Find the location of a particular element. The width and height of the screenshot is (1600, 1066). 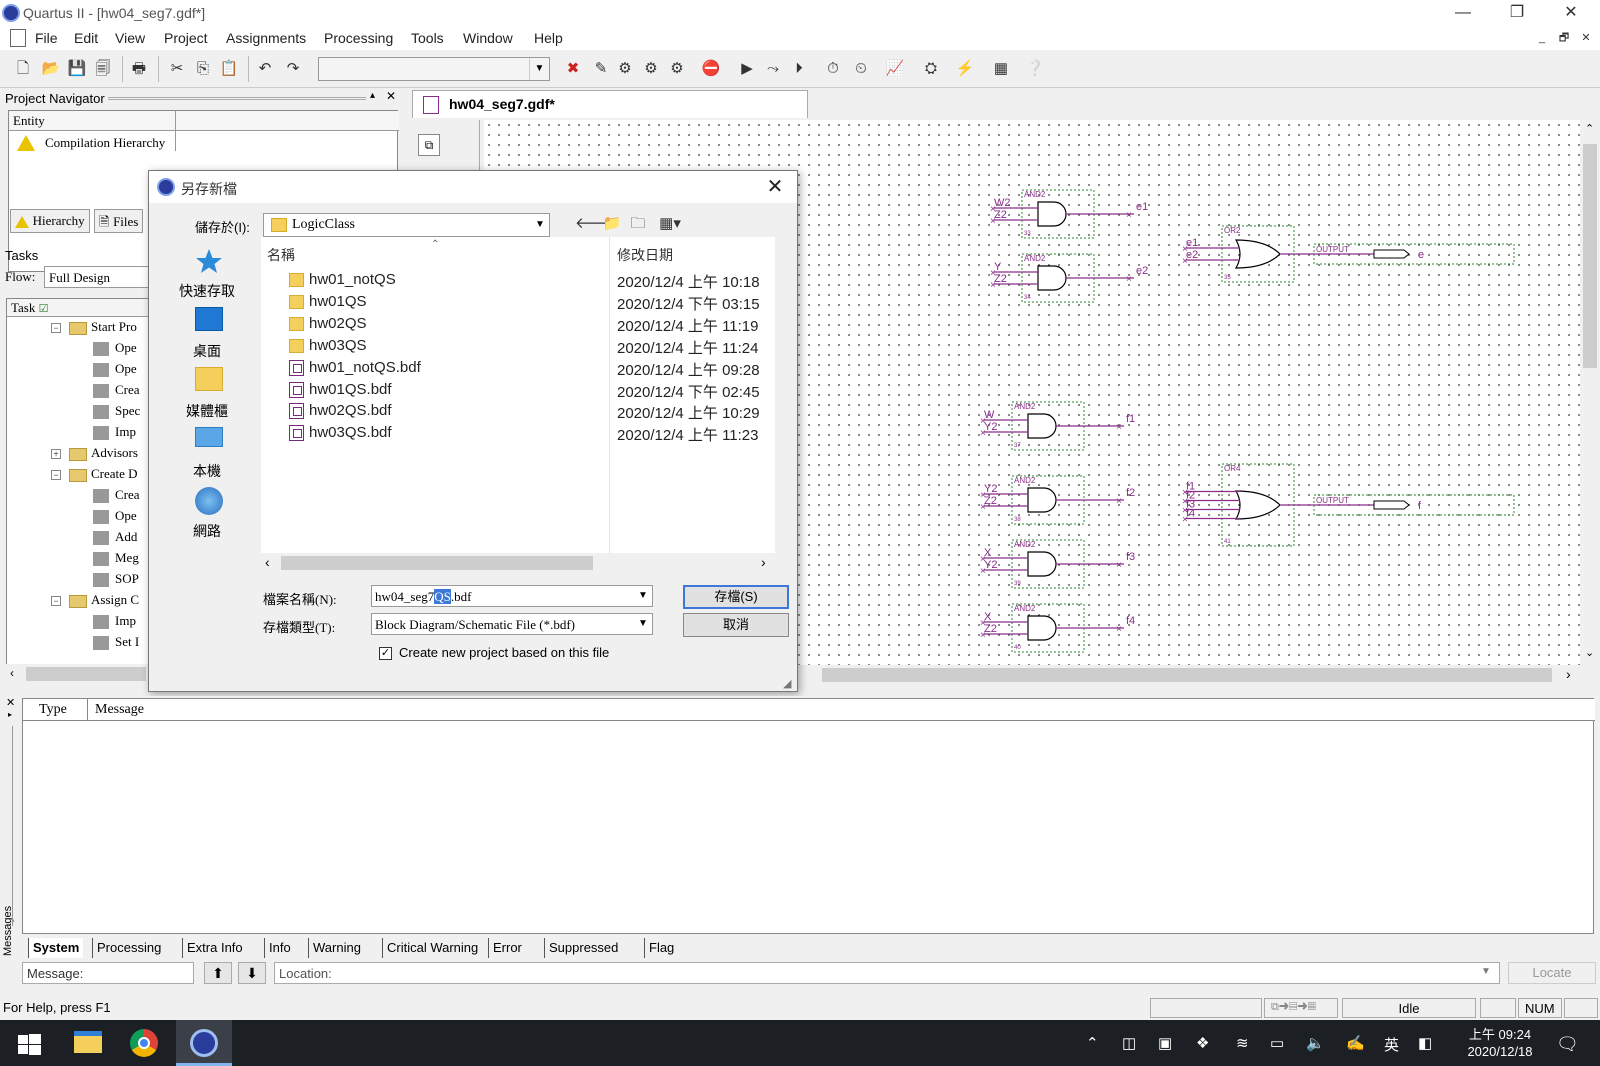

create-project-checkbox: ✓ is located at coordinates (385, 653).